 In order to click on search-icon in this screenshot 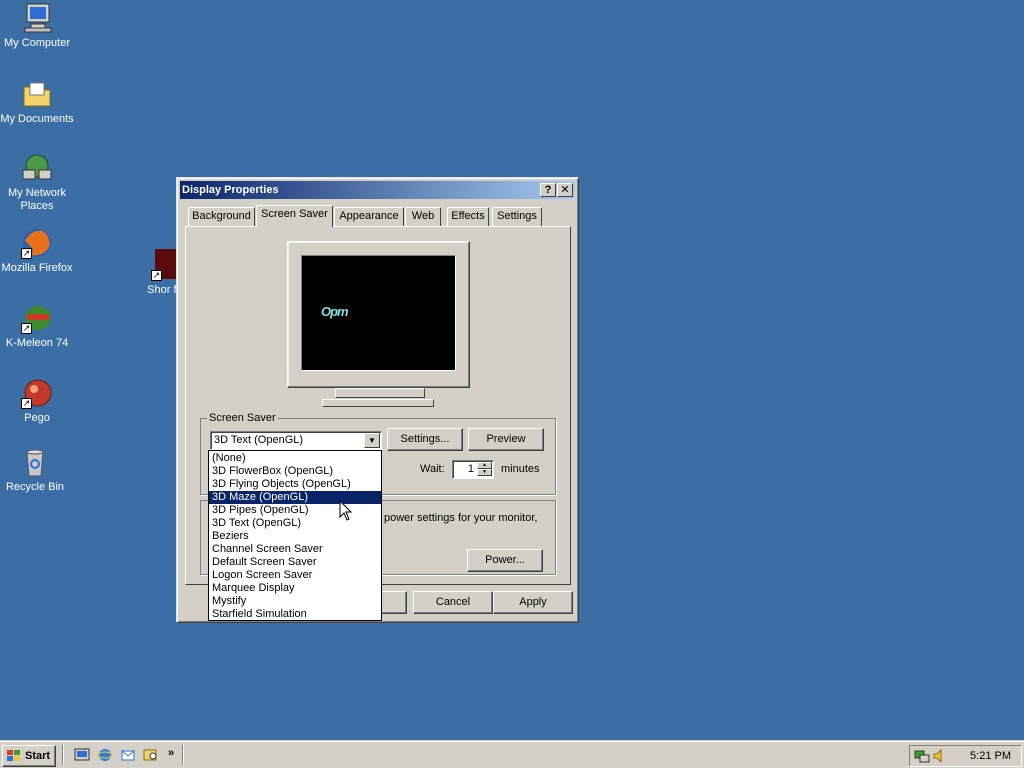, I will do `click(151, 755)`.